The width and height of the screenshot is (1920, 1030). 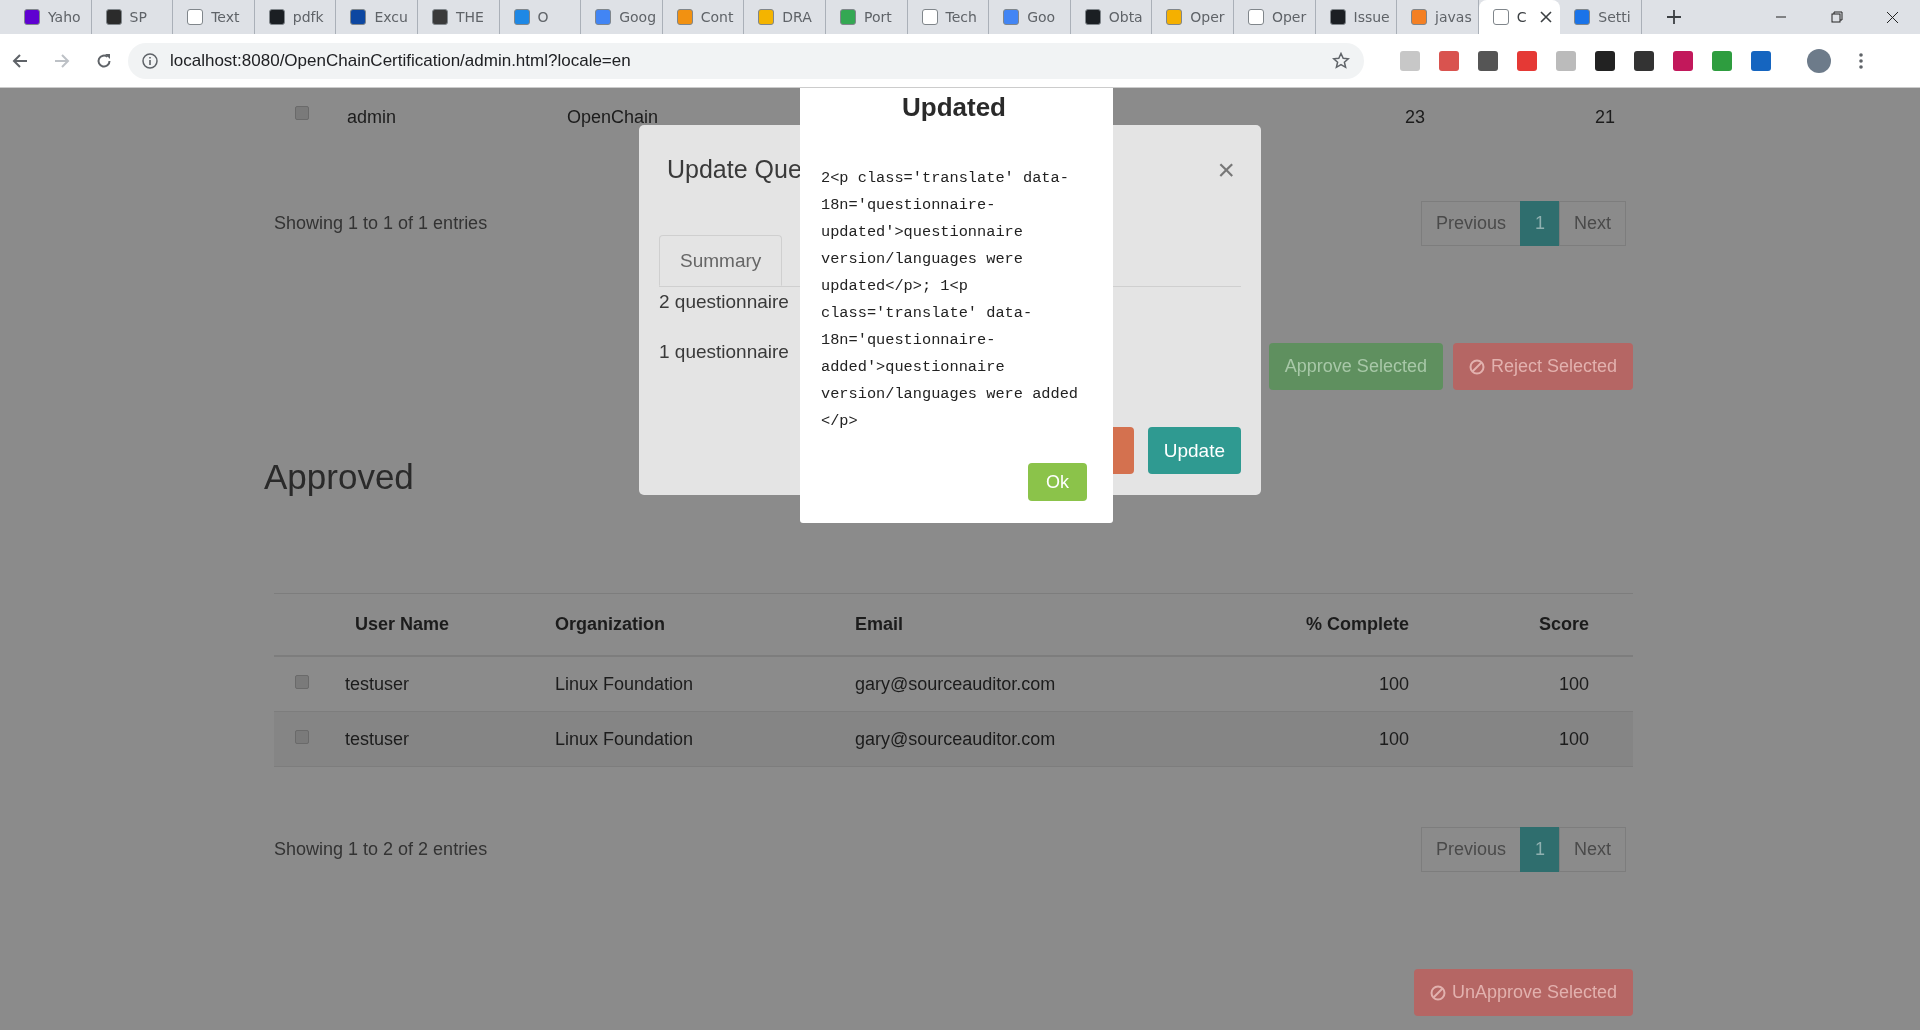 What do you see at coordinates (724, 302) in the screenshot?
I see `summary-text: 2 questionnaire` at bounding box center [724, 302].